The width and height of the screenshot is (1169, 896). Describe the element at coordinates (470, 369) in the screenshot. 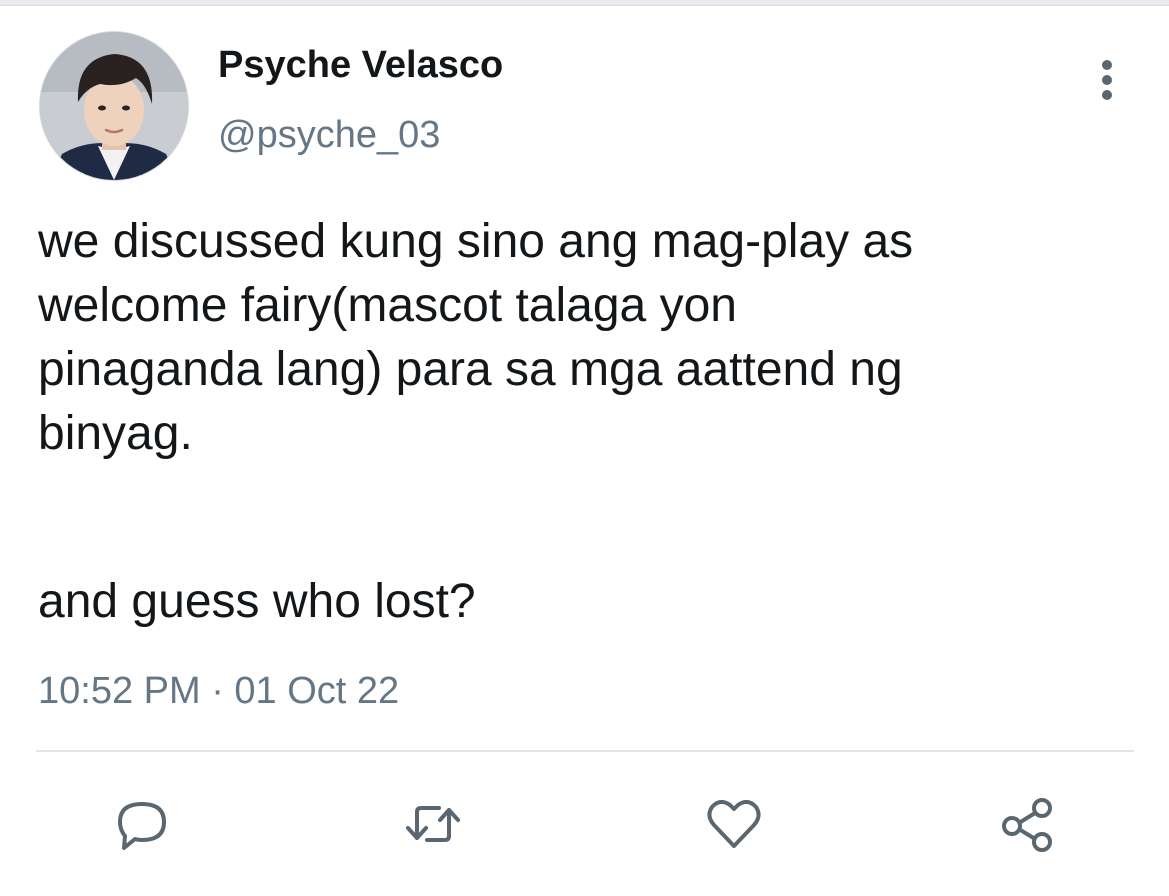

I see `tweet-text-line: pinaganda lang) para sa mga aattend ng` at that location.